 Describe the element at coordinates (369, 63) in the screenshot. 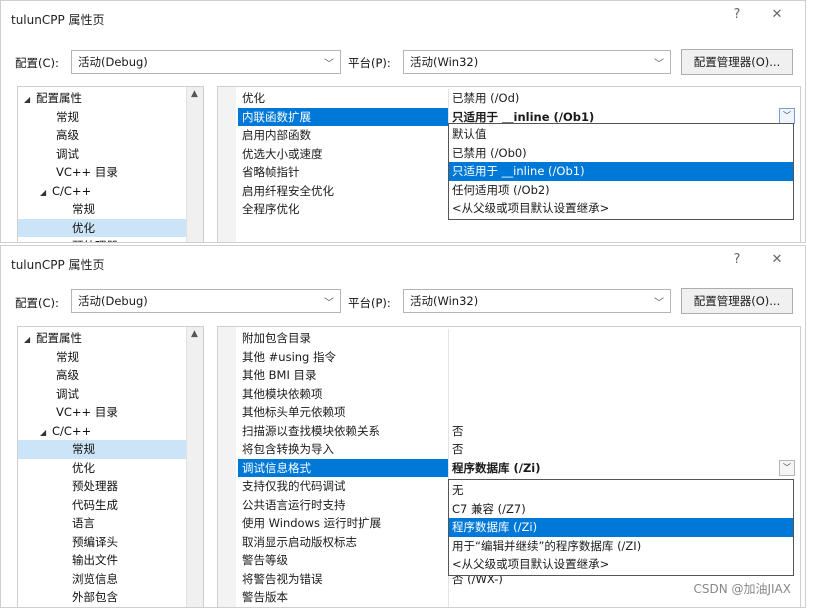

I see `platform-label: 平台(P):` at that location.